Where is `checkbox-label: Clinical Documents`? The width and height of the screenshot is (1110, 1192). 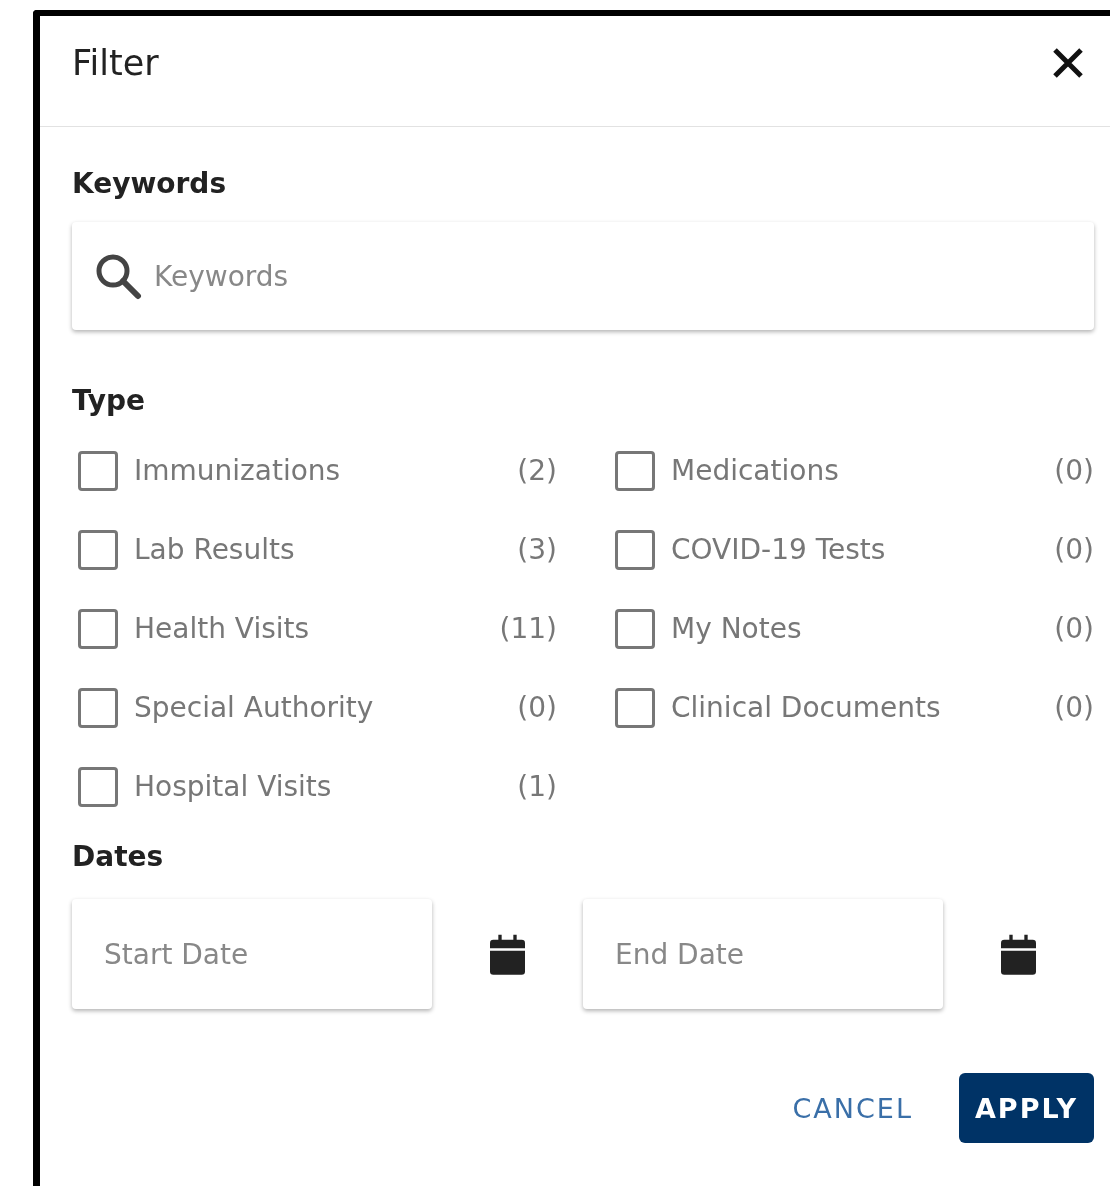
checkbox-label: Clinical Documents is located at coordinates (863, 707).